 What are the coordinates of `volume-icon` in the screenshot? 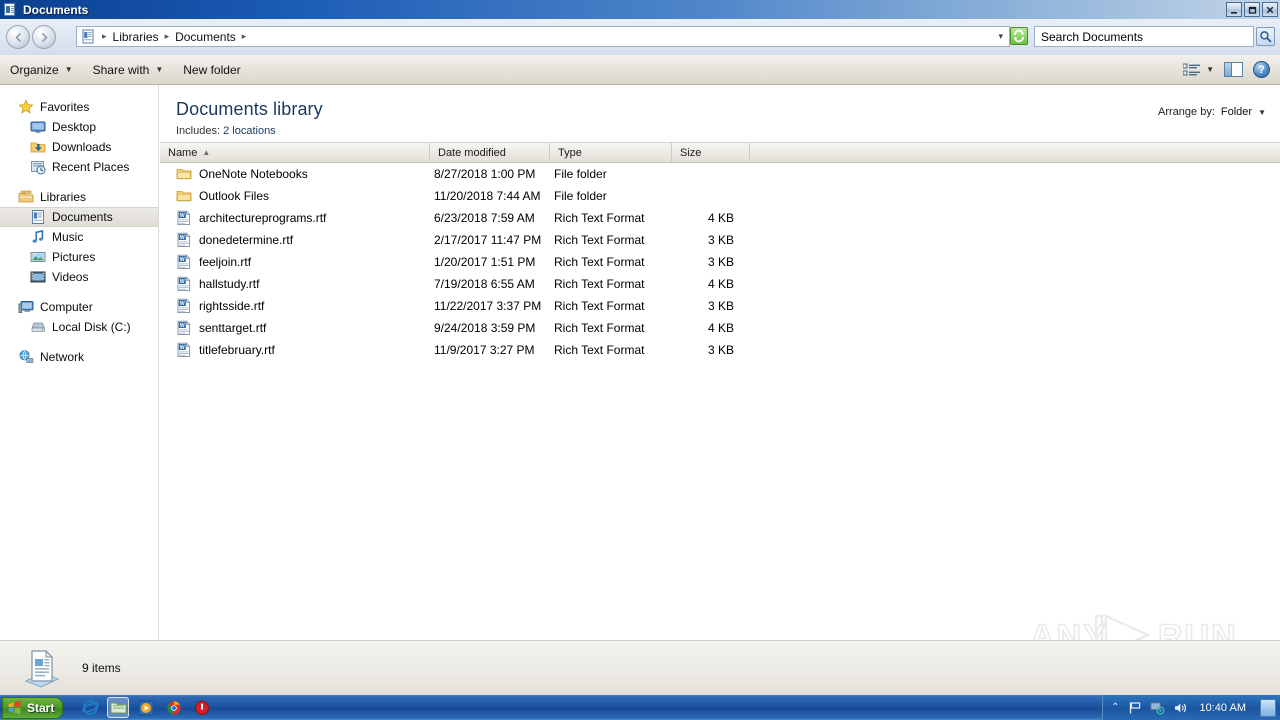 It's located at (1180, 708).